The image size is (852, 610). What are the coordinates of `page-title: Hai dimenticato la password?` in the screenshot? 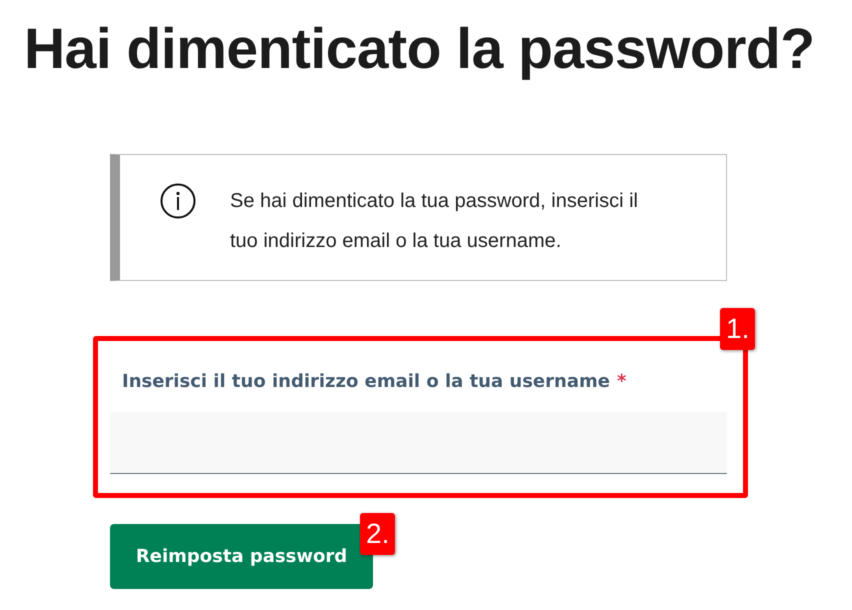 It's located at (420, 49).